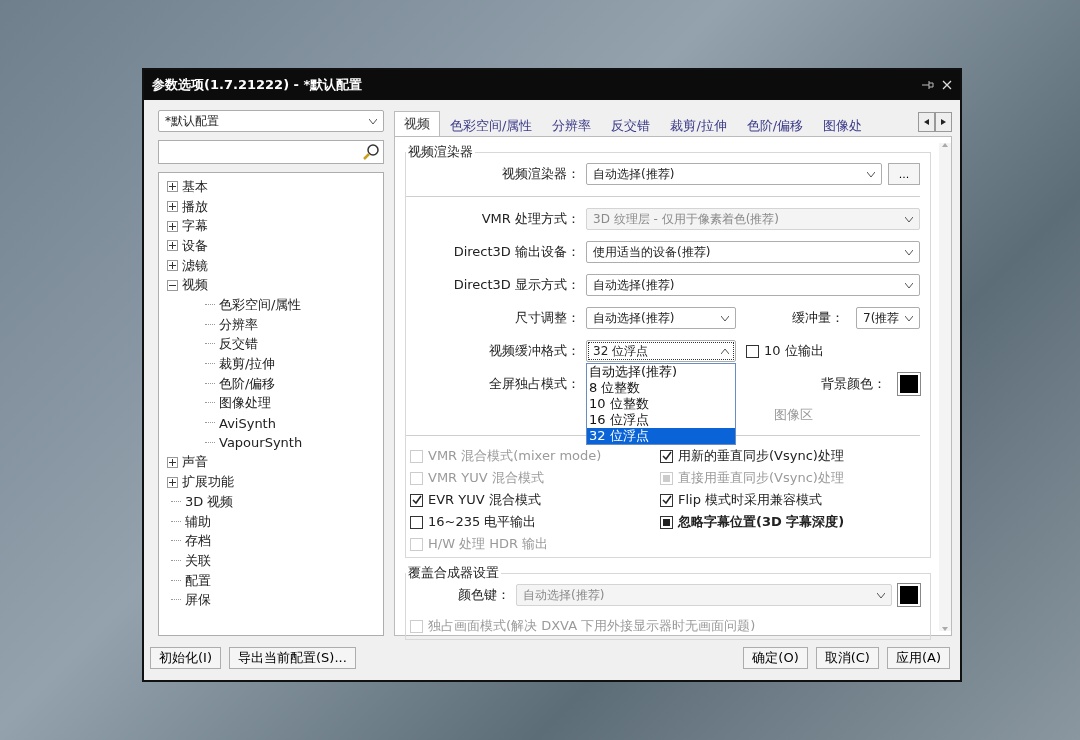 The height and width of the screenshot is (740, 1080). What do you see at coordinates (761, 522) in the screenshot?
I see `checkbox-label: 忽略字幕位置(3D 字幕深度)` at bounding box center [761, 522].